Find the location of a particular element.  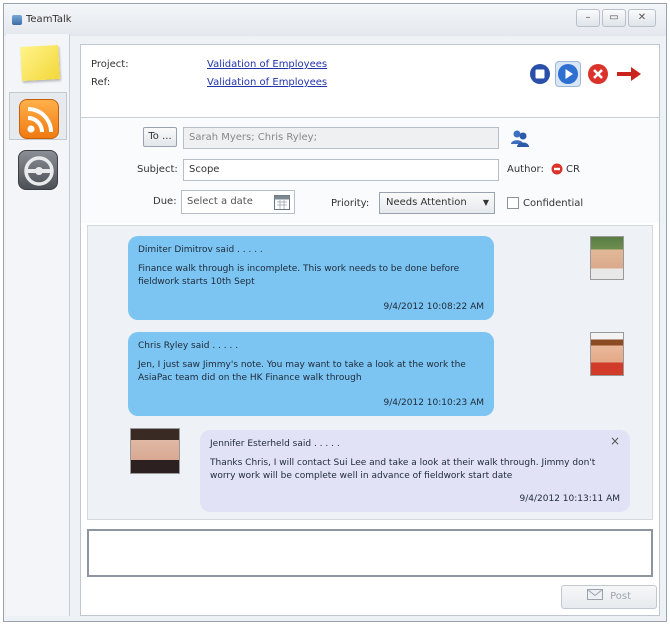

play-icon is located at coordinates (568, 74).